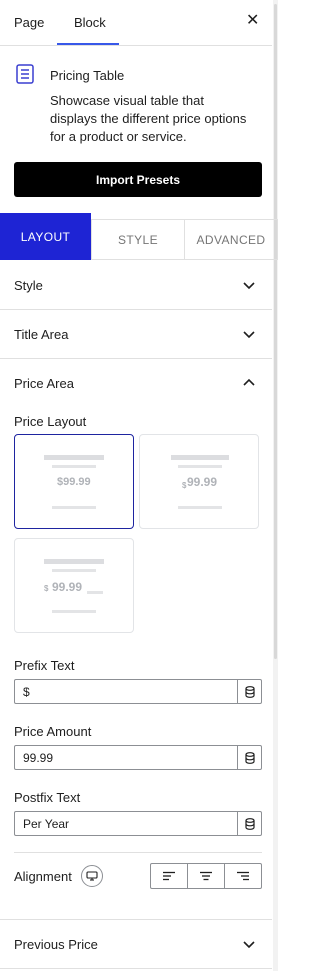  I want to click on tab-style: STYLE, so click(138, 239).